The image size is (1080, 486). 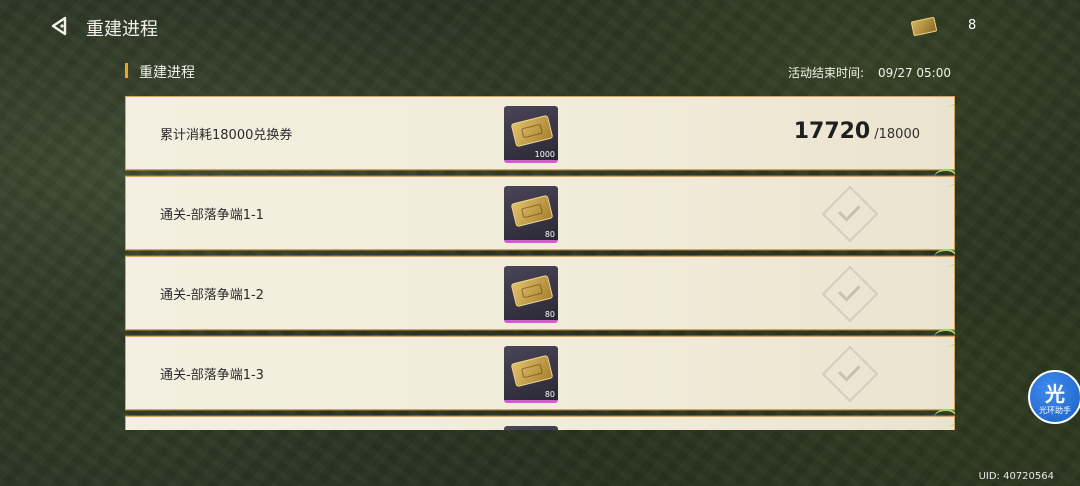 I want to click on currency-display: 8, so click(x=971, y=27).